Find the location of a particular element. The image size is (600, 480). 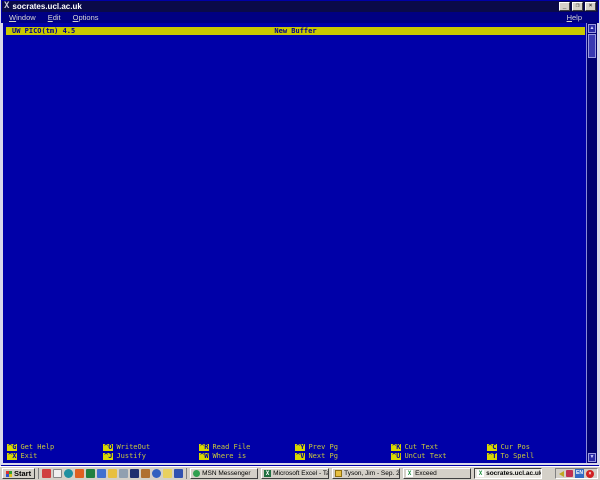

menu-options: Options is located at coordinates (86, 17).